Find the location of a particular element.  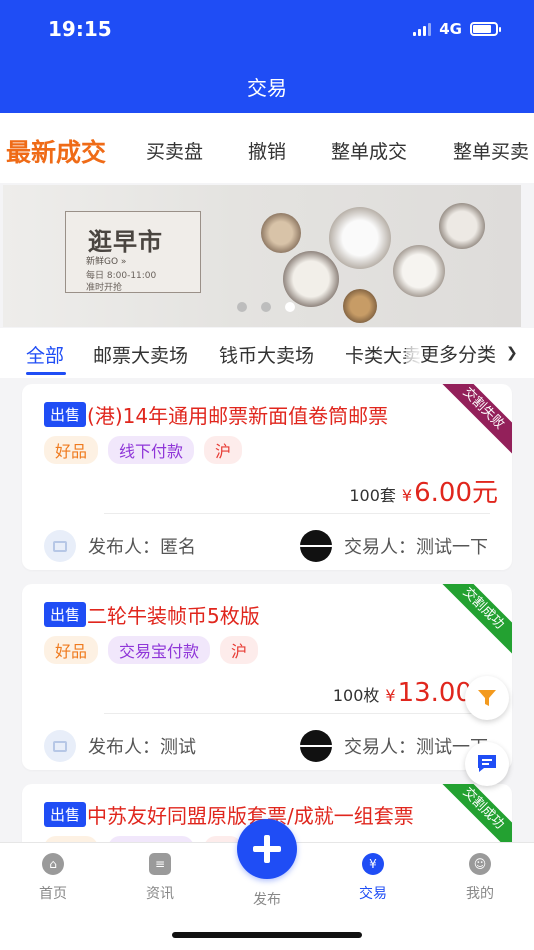

status-bar: 19:15 4G is located at coordinates (267, 30).